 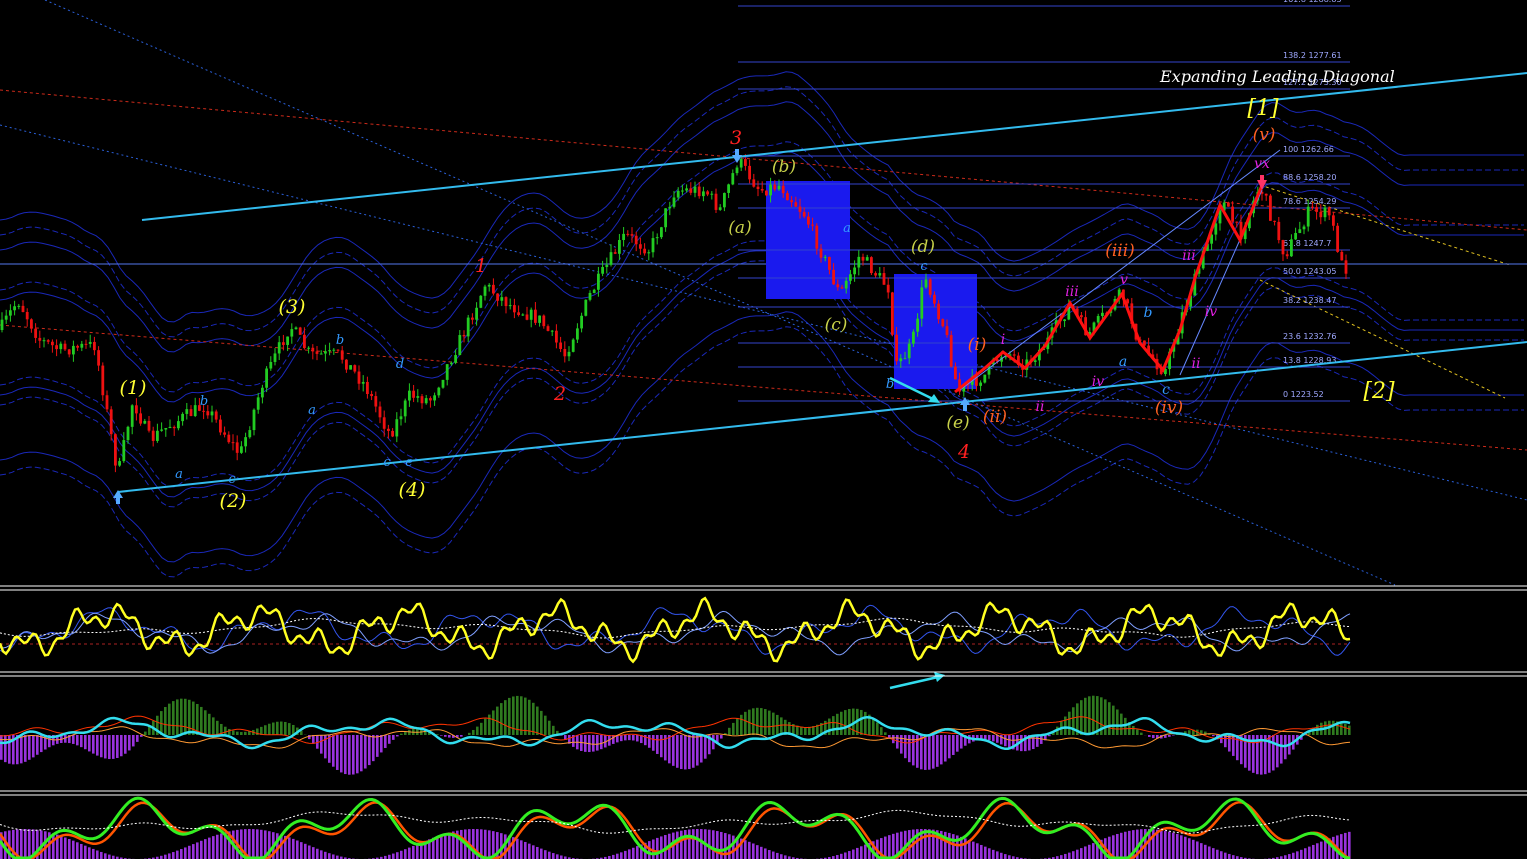 I want to click on wave-label: 3, so click(x=736, y=138).